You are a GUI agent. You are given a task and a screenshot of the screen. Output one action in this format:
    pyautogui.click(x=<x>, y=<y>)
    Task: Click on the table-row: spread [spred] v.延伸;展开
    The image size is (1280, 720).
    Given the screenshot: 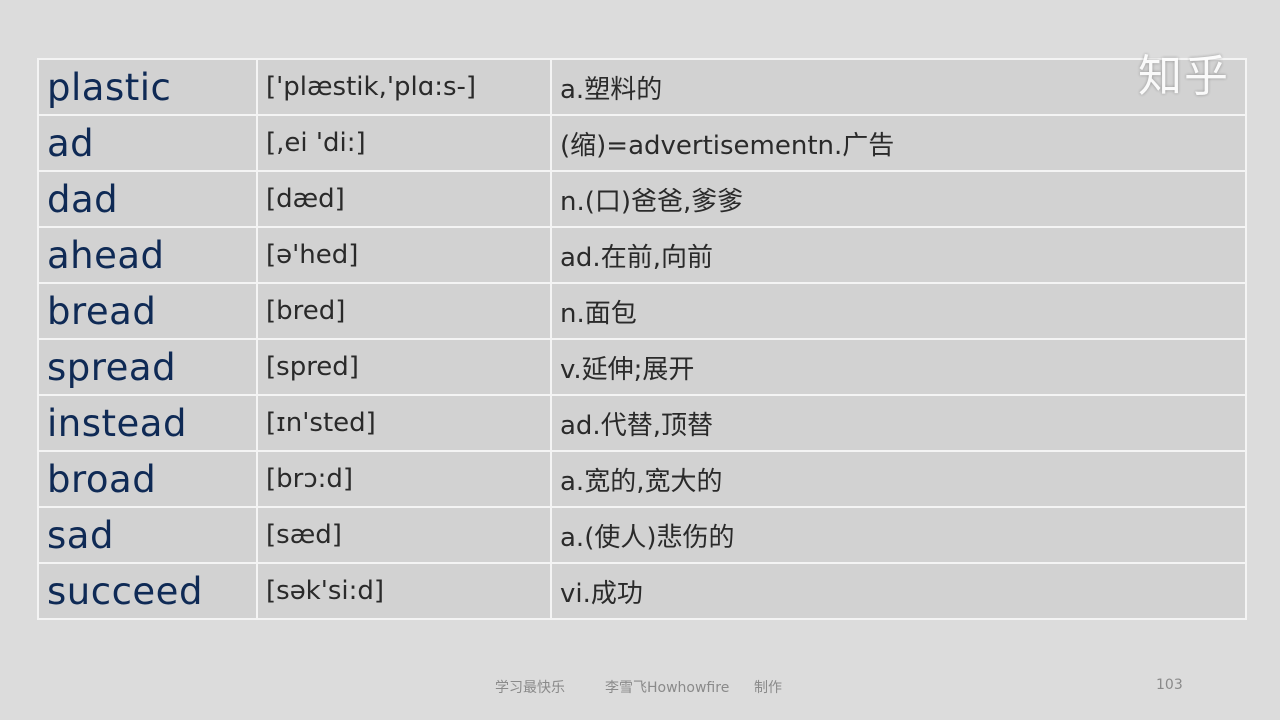 What is the action you would take?
    pyautogui.click(x=642, y=367)
    